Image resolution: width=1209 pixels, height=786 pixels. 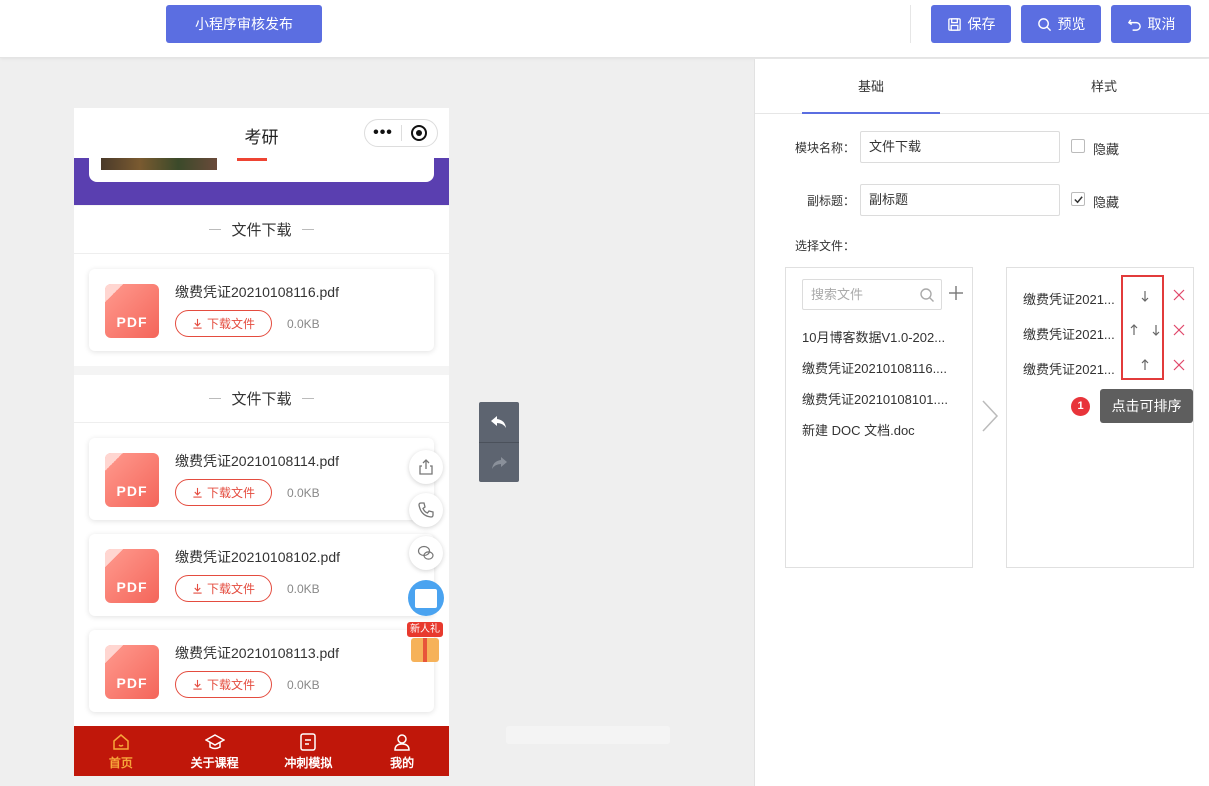 What do you see at coordinates (956, 293) in the screenshot?
I see `add-file-icon` at bounding box center [956, 293].